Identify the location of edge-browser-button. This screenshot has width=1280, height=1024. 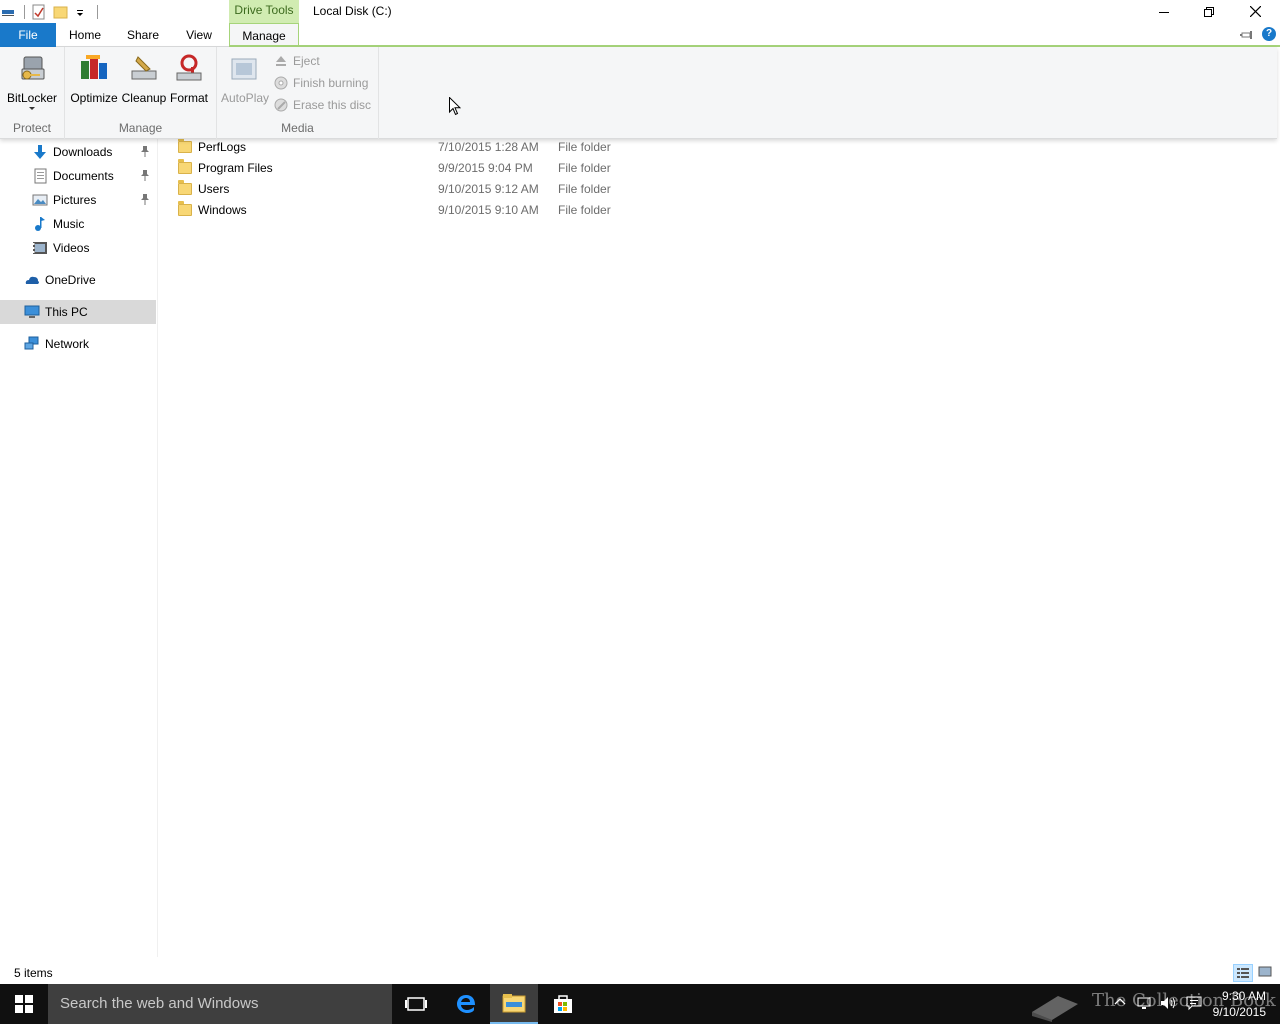
(466, 1004).